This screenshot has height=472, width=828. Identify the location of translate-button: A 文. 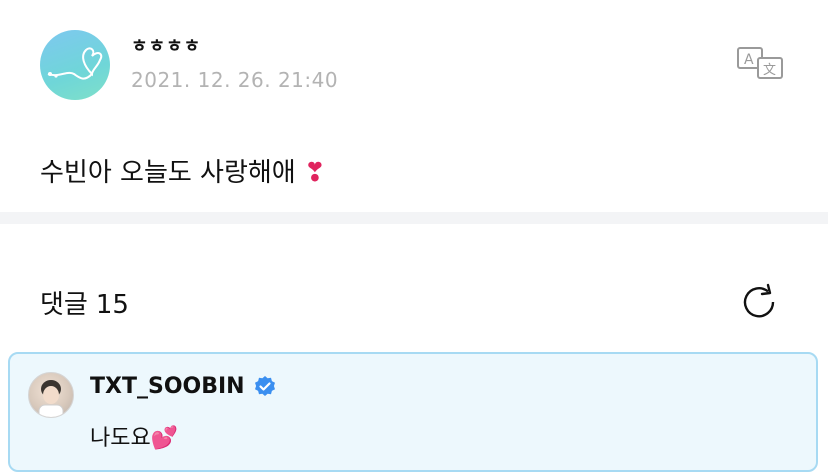
(761, 63).